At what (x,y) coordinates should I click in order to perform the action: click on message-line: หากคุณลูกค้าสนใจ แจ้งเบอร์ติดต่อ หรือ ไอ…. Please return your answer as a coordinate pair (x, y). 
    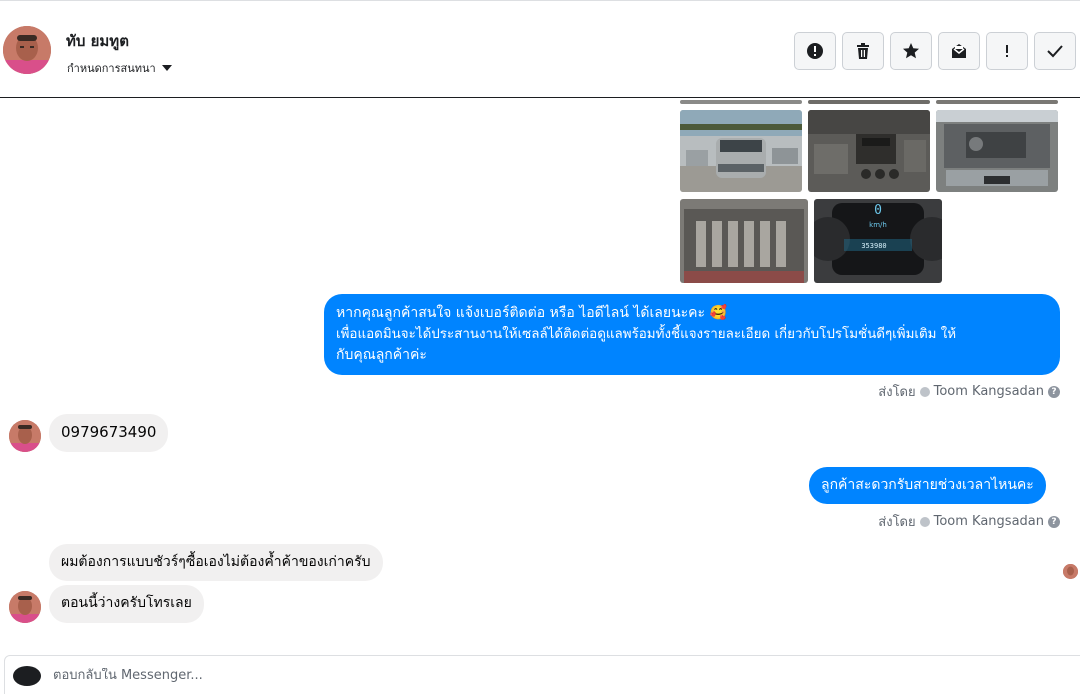
    Looking at the image, I should click on (531, 313).